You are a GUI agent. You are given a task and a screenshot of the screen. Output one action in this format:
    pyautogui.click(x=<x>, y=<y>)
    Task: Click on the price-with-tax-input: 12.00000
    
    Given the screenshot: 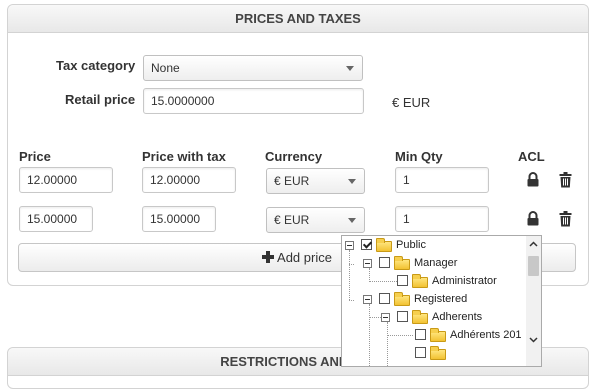 What is the action you would take?
    pyautogui.click(x=189, y=180)
    